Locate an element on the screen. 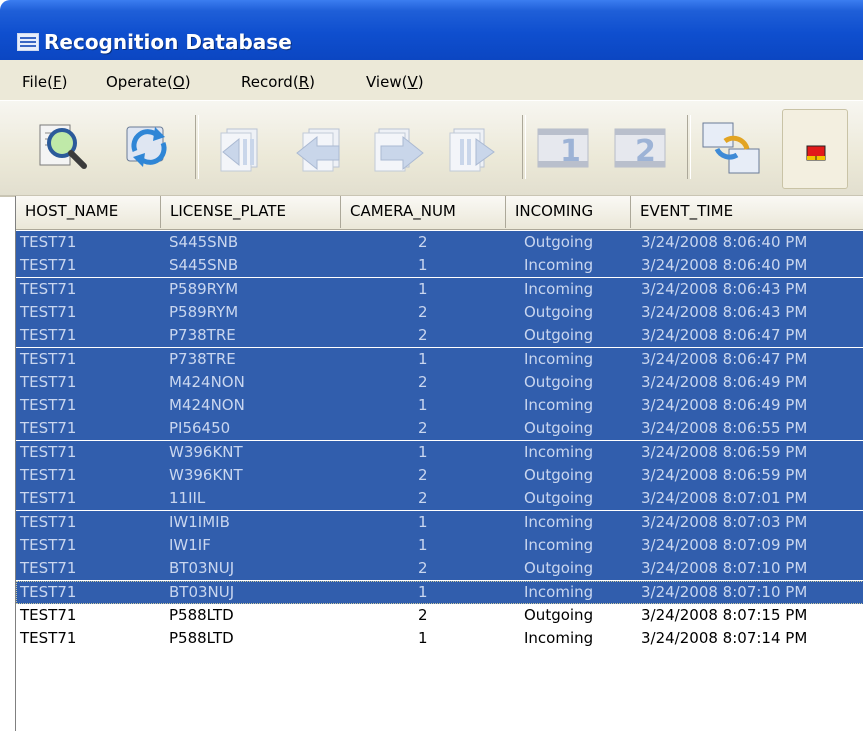 The image size is (863, 731). next-record-button is located at coordinates (400, 148).